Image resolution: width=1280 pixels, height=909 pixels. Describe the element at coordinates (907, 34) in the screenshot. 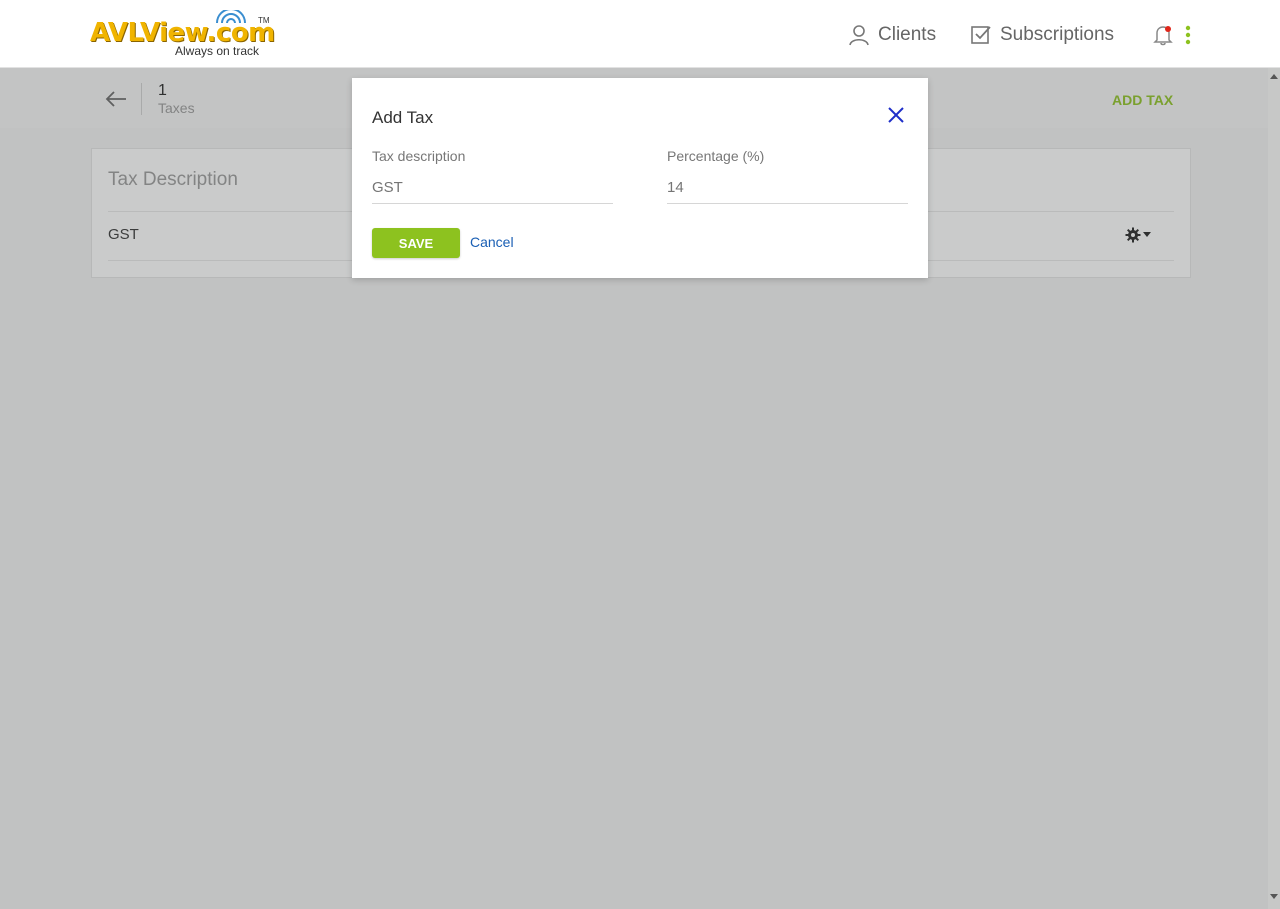

I see `nav-clients-label: Clients` at that location.